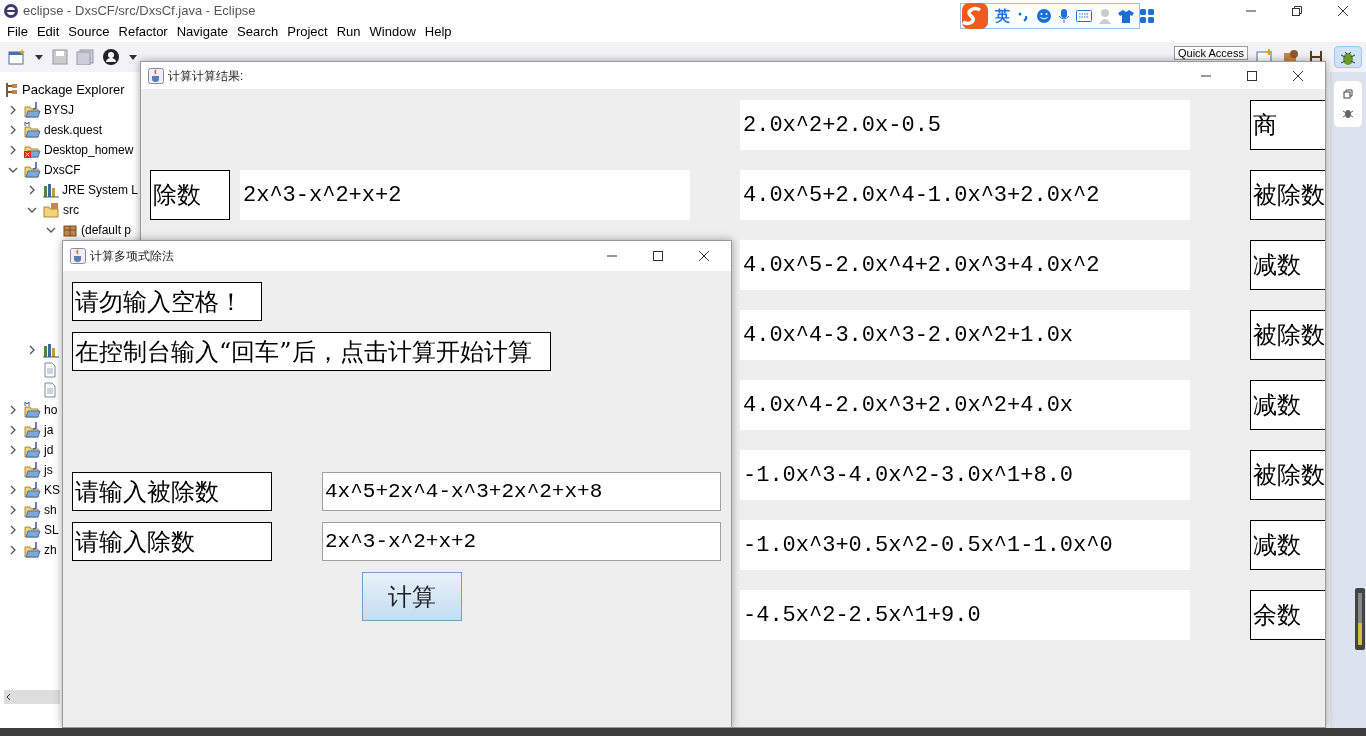  What do you see at coordinates (1287, 615) in the screenshot?
I see `result-label: 余数` at bounding box center [1287, 615].